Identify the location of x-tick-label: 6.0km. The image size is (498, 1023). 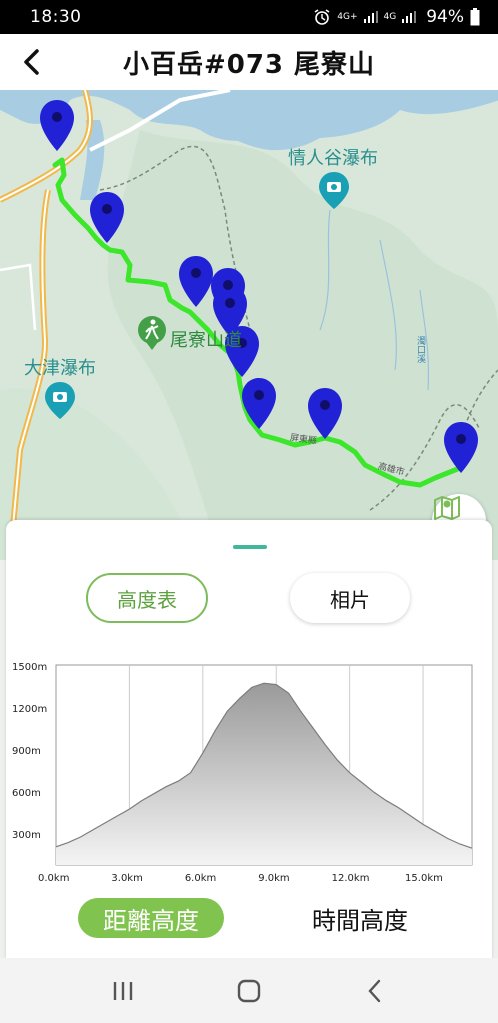
(200, 878).